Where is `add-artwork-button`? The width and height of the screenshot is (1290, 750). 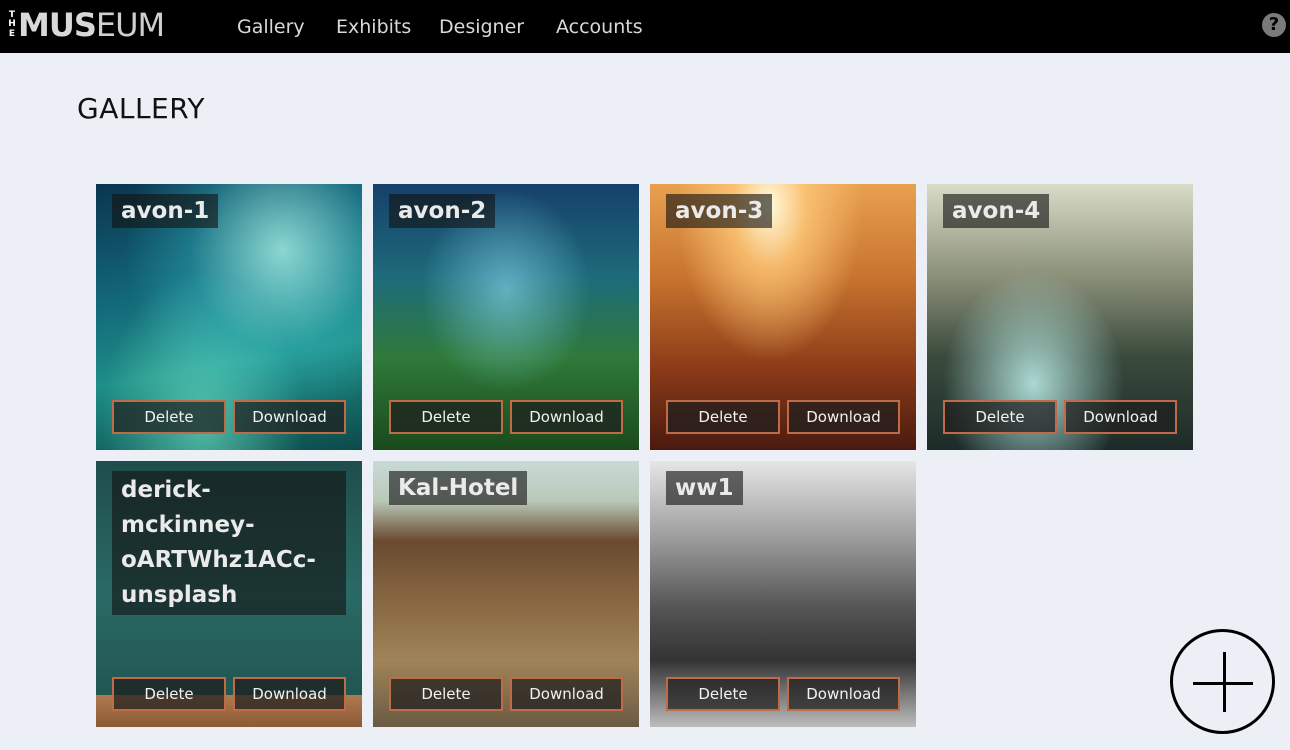
add-artwork-button is located at coordinates (1222, 681).